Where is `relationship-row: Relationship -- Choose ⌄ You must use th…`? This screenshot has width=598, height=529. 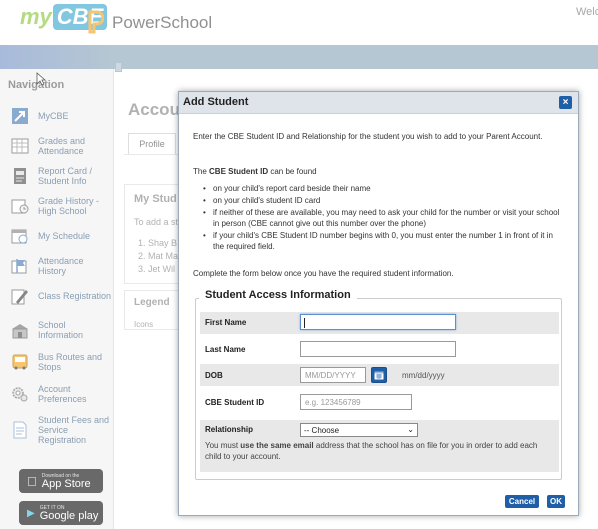
relationship-row: Relationship -- Choose ⌄ You must use th… is located at coordinates (379, 446).